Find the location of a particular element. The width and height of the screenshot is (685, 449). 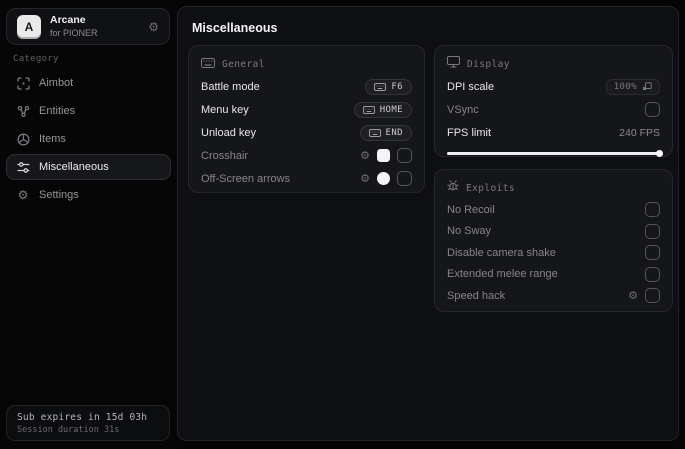

aimbot-icon is located at coordinates (23, 83).